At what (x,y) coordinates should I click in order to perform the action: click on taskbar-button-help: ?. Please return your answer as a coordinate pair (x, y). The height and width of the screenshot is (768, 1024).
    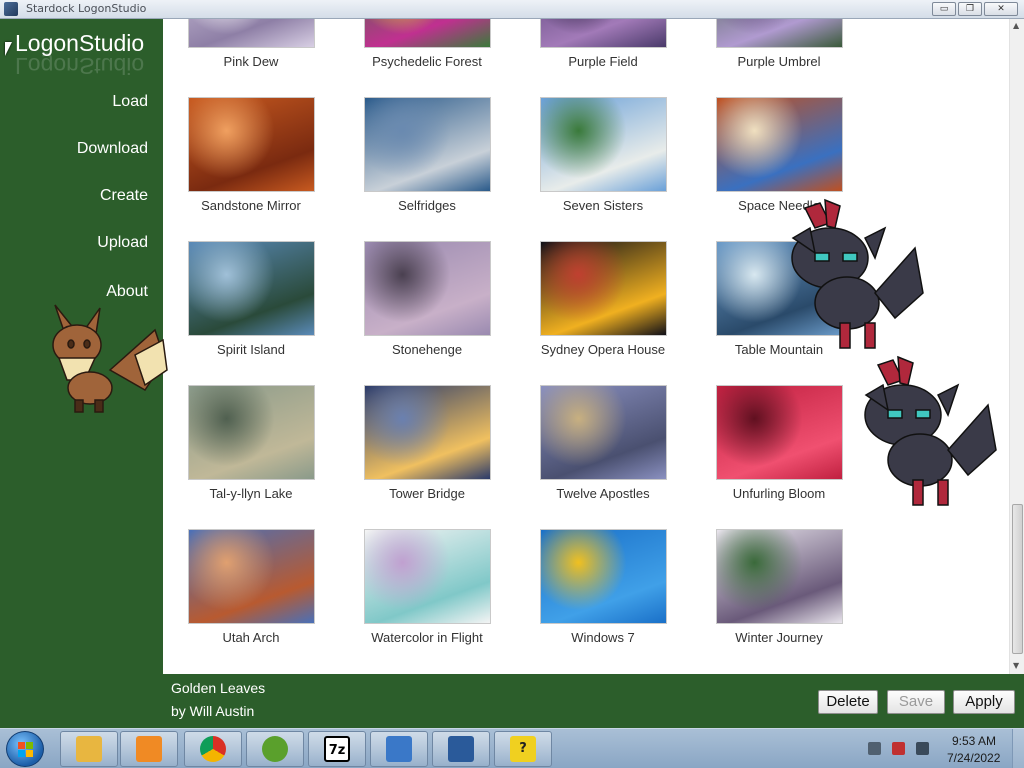
    Looking at the image, I should click on (523, 749).